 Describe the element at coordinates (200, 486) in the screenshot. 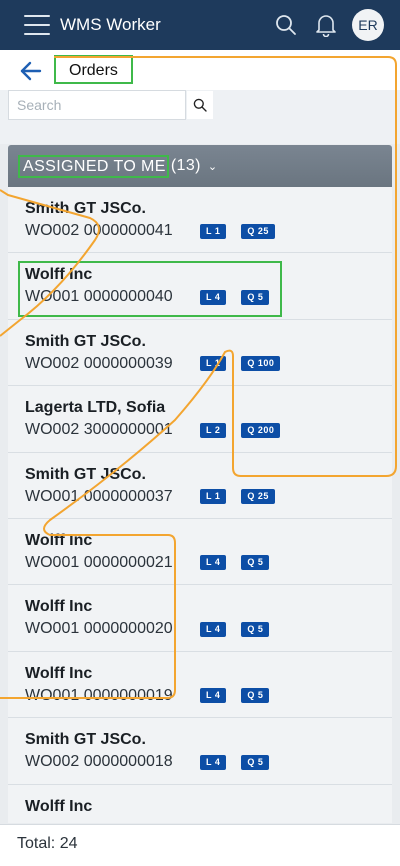

I see `list-item: Smith GT JSCo. WO001 0000000037 L 1 Q 25` at that location.